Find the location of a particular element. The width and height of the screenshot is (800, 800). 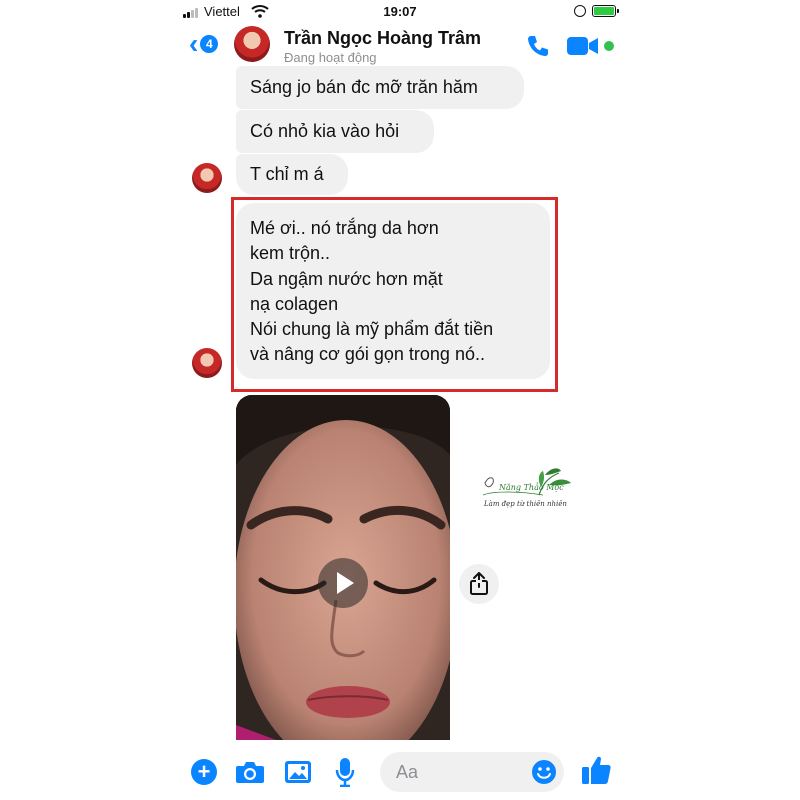

share-button is located at coordinates (479, 584).